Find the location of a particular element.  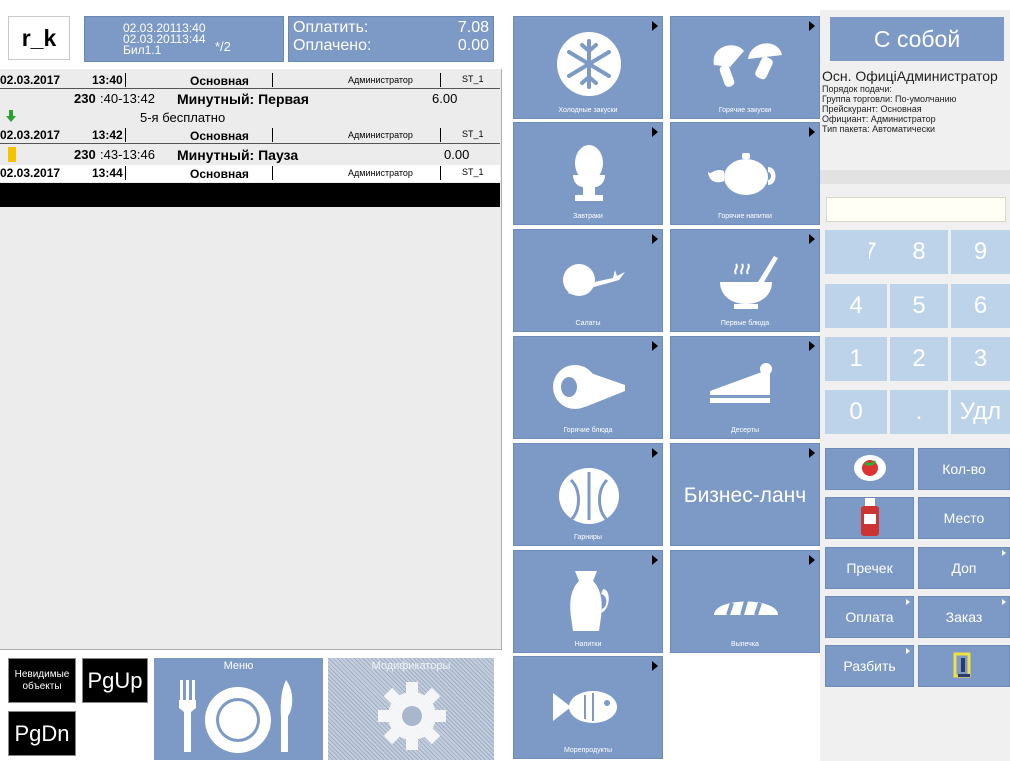

category-label: Холодные закуски is located at coordinates (588, 110).